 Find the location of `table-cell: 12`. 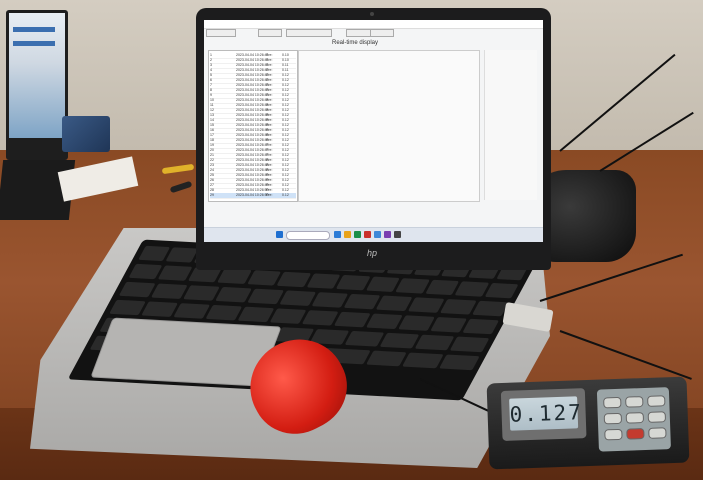

table-cell: 12 is located at coordinates (212, 110).